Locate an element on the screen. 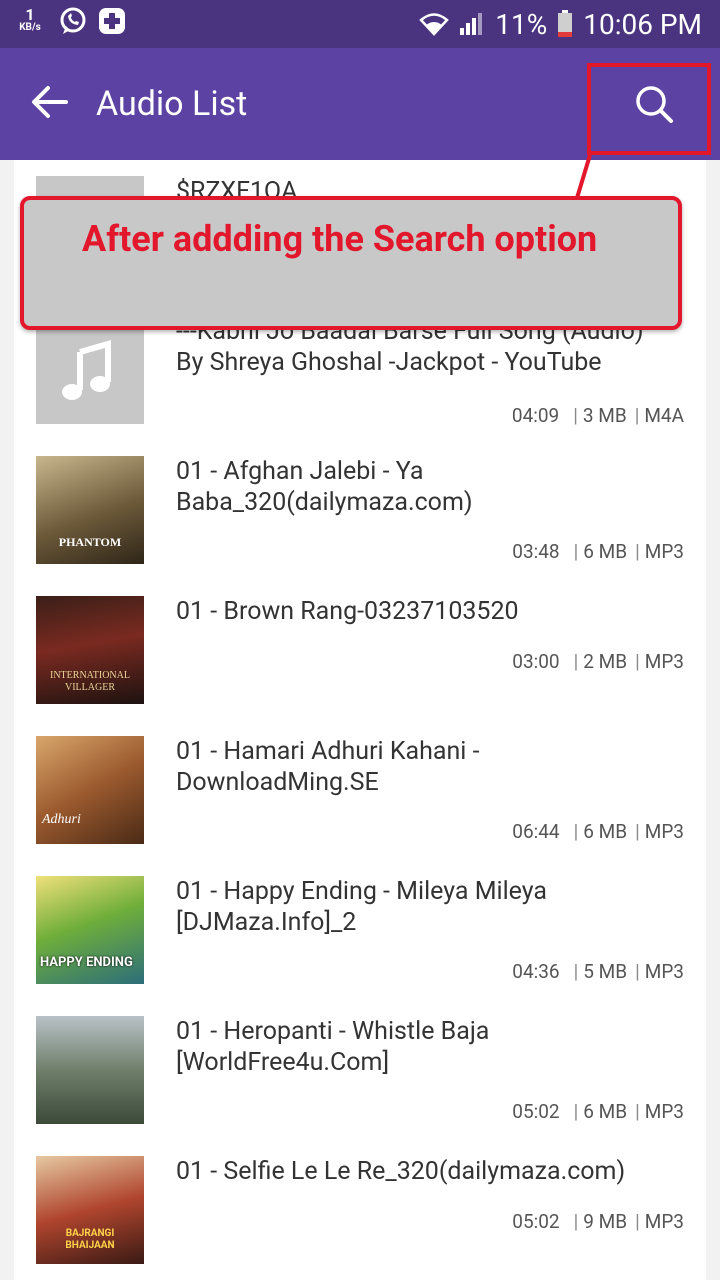  track-meta: 05:02 | 6 MB | MP3 is located at coordinates (598, 1111).